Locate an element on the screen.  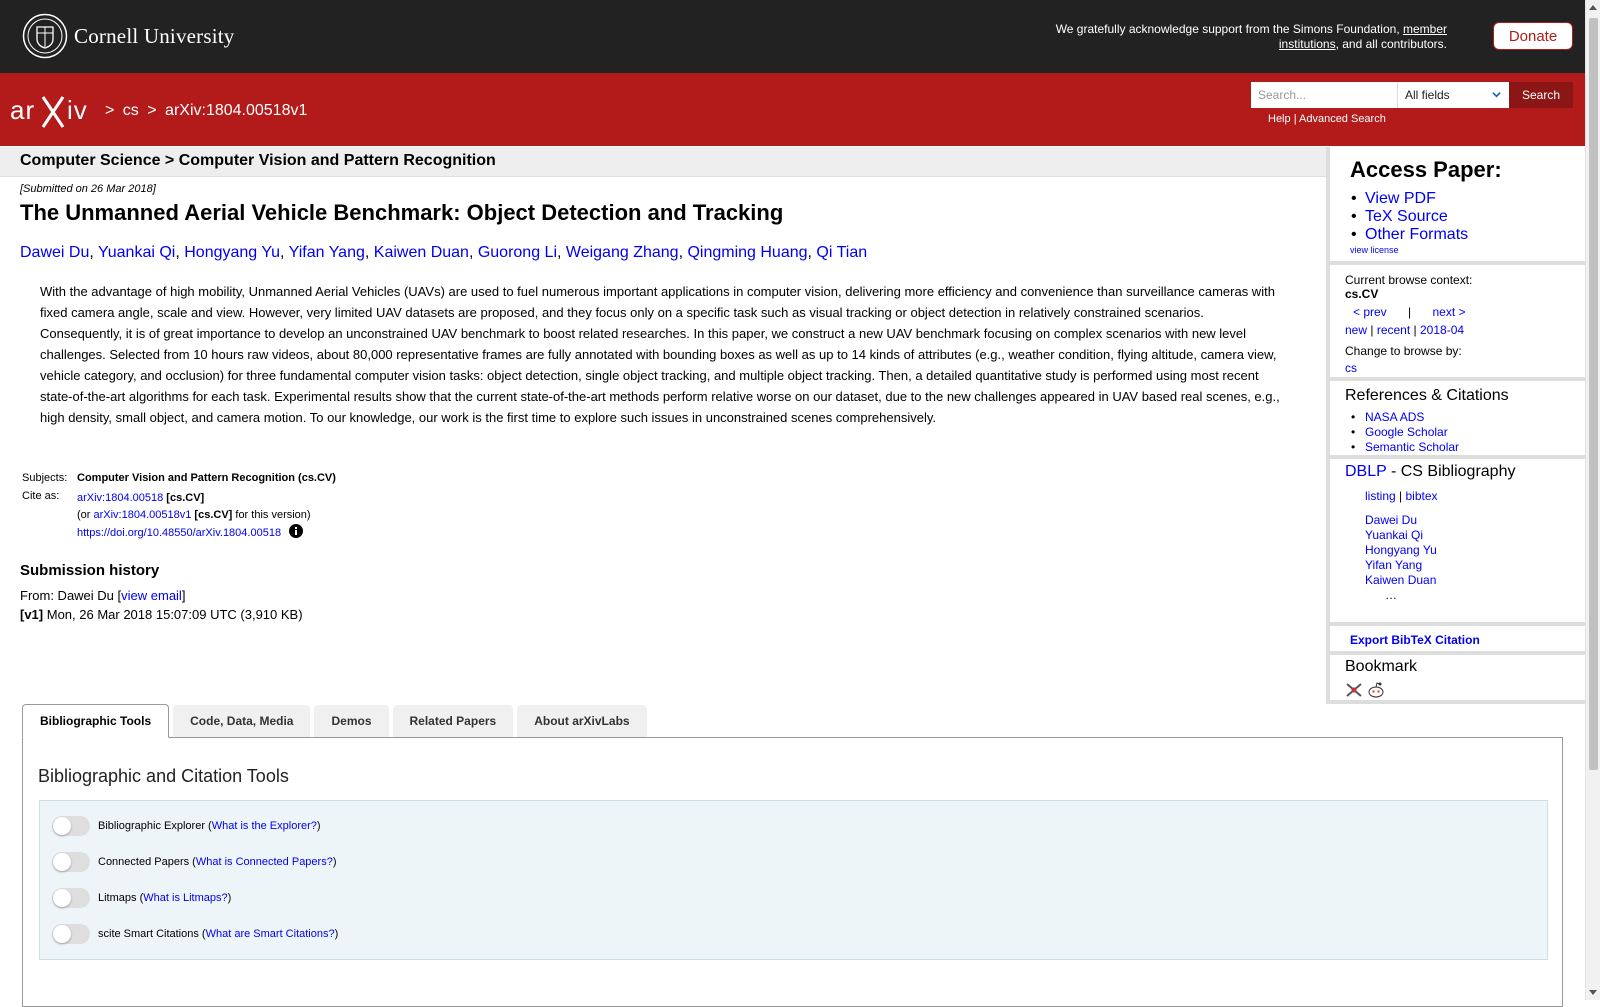
cite-link: arXiv:1804.00518 is located at coordinates (120, 498).